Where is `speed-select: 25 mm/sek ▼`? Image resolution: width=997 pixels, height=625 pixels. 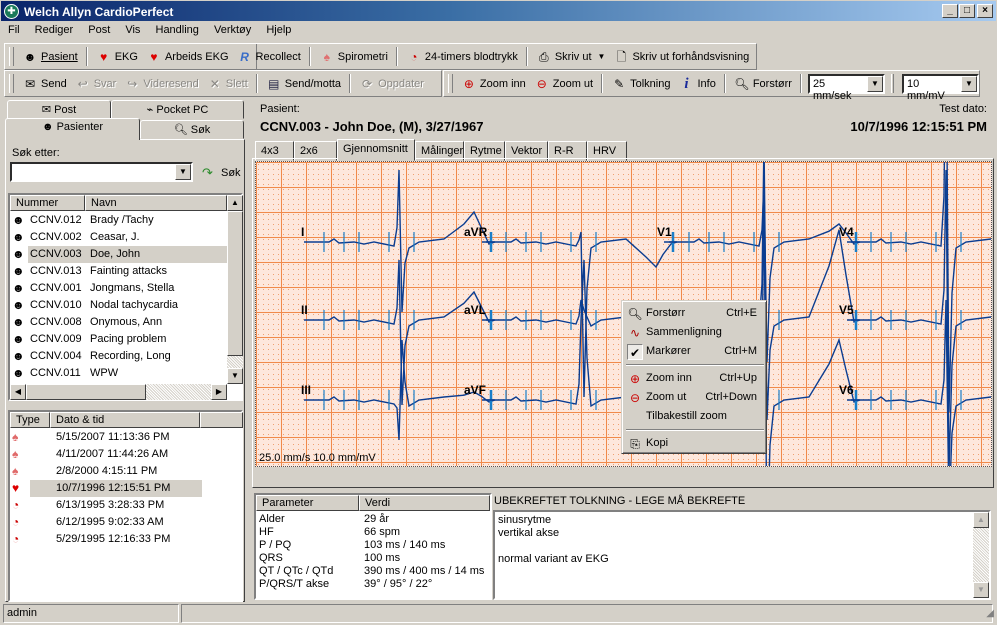
speed-select: 25 mm/sek ▼ is located at coordinates (846, 87).